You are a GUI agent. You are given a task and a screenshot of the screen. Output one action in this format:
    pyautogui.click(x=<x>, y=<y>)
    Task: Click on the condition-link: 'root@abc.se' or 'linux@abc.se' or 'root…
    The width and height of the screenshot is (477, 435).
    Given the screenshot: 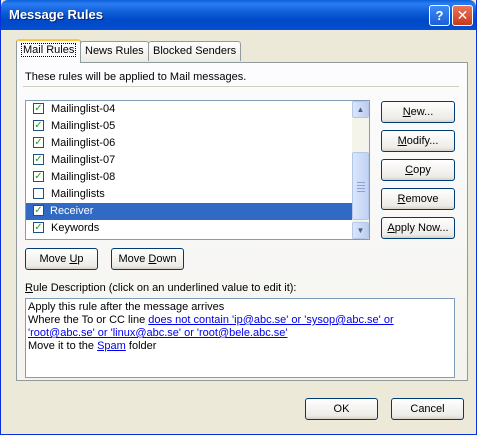 What is the action you would take?
    pyautogui.click(x=158, y=333)
    